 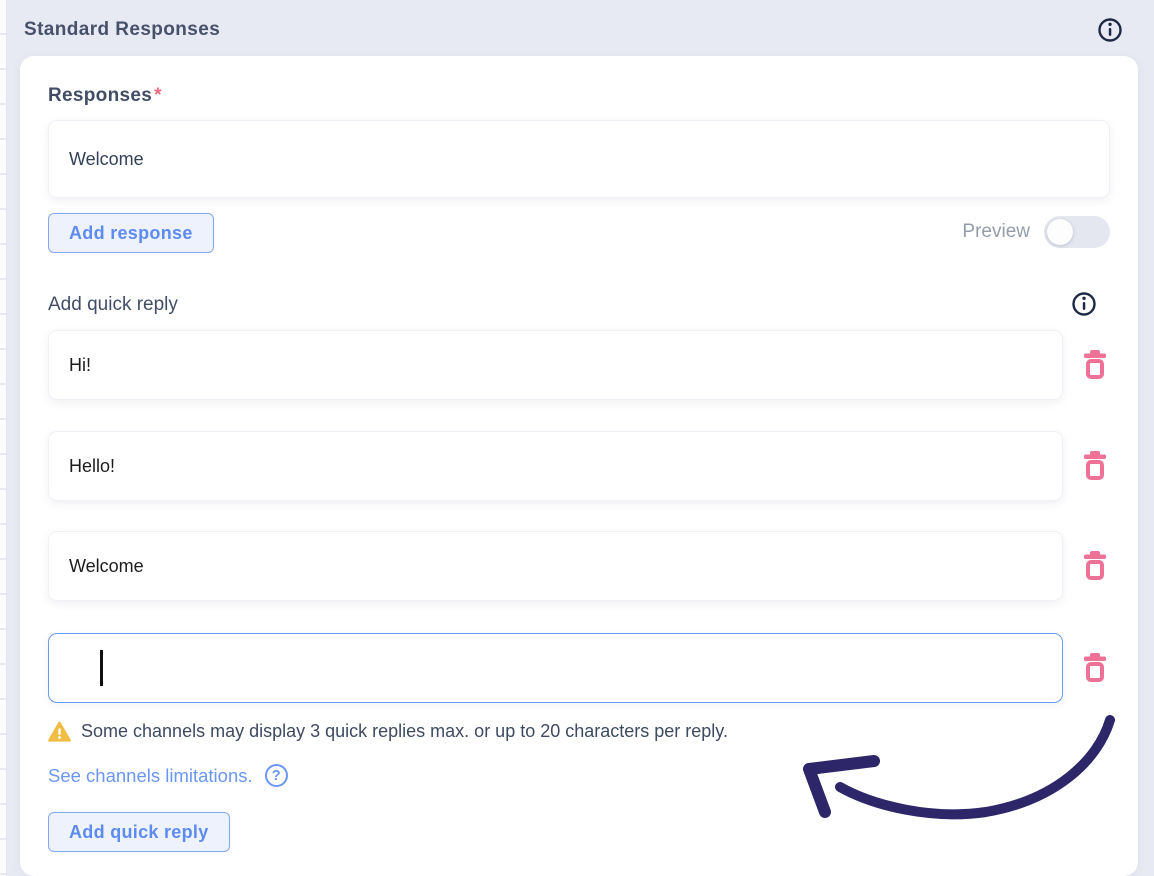 I want to click on quick-reply-info-icon, so click(x=1084, y=305).